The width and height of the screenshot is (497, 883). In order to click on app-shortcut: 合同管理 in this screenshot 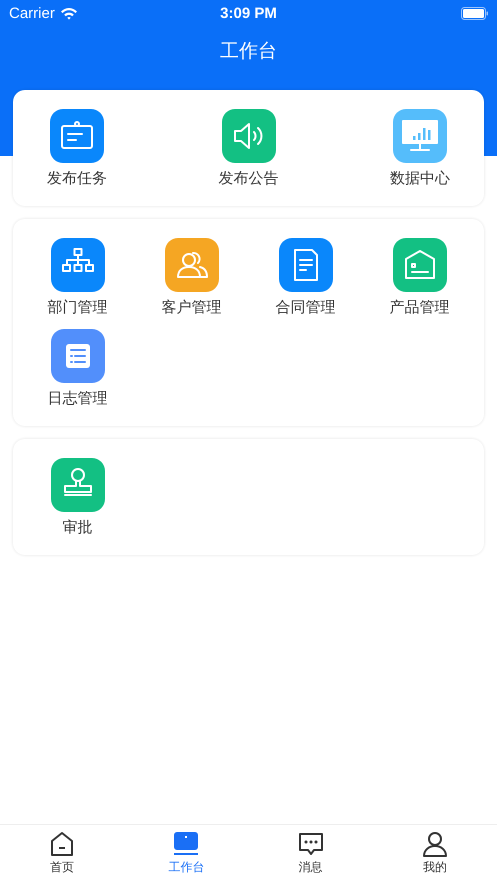, I will do `click(306, 277)`.